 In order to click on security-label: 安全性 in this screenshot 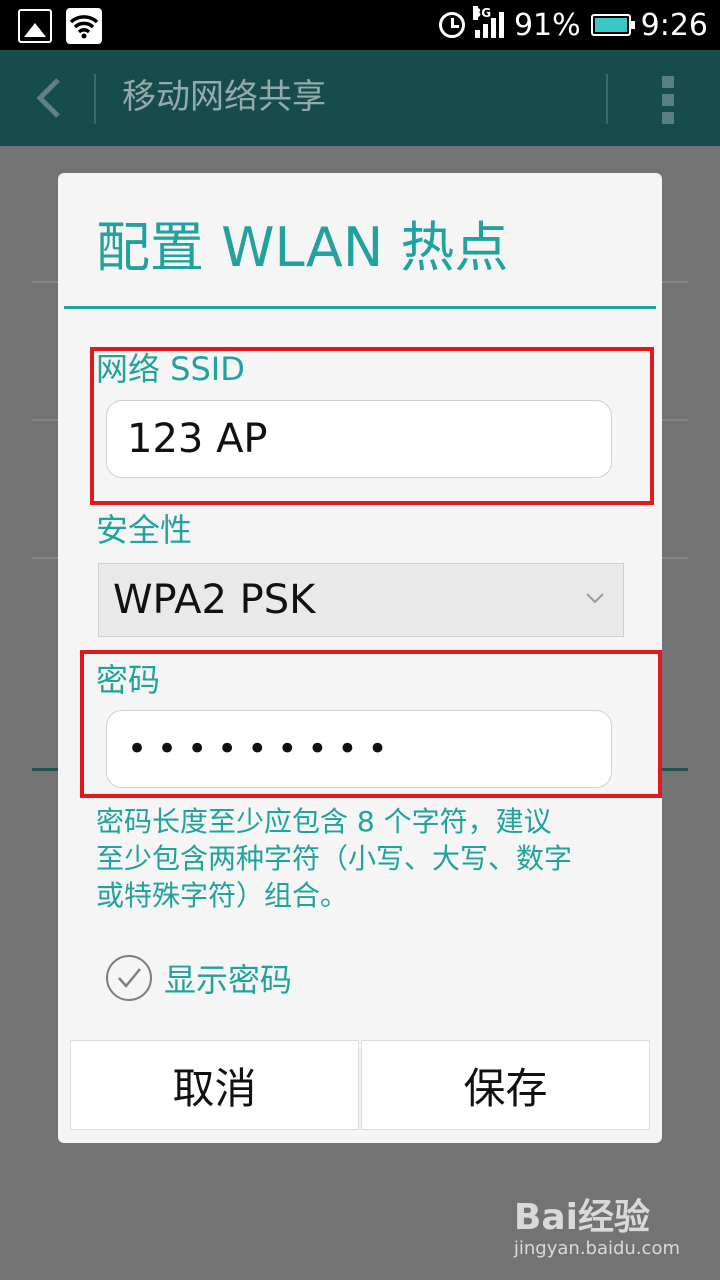, I will do `click(144, 530)`.